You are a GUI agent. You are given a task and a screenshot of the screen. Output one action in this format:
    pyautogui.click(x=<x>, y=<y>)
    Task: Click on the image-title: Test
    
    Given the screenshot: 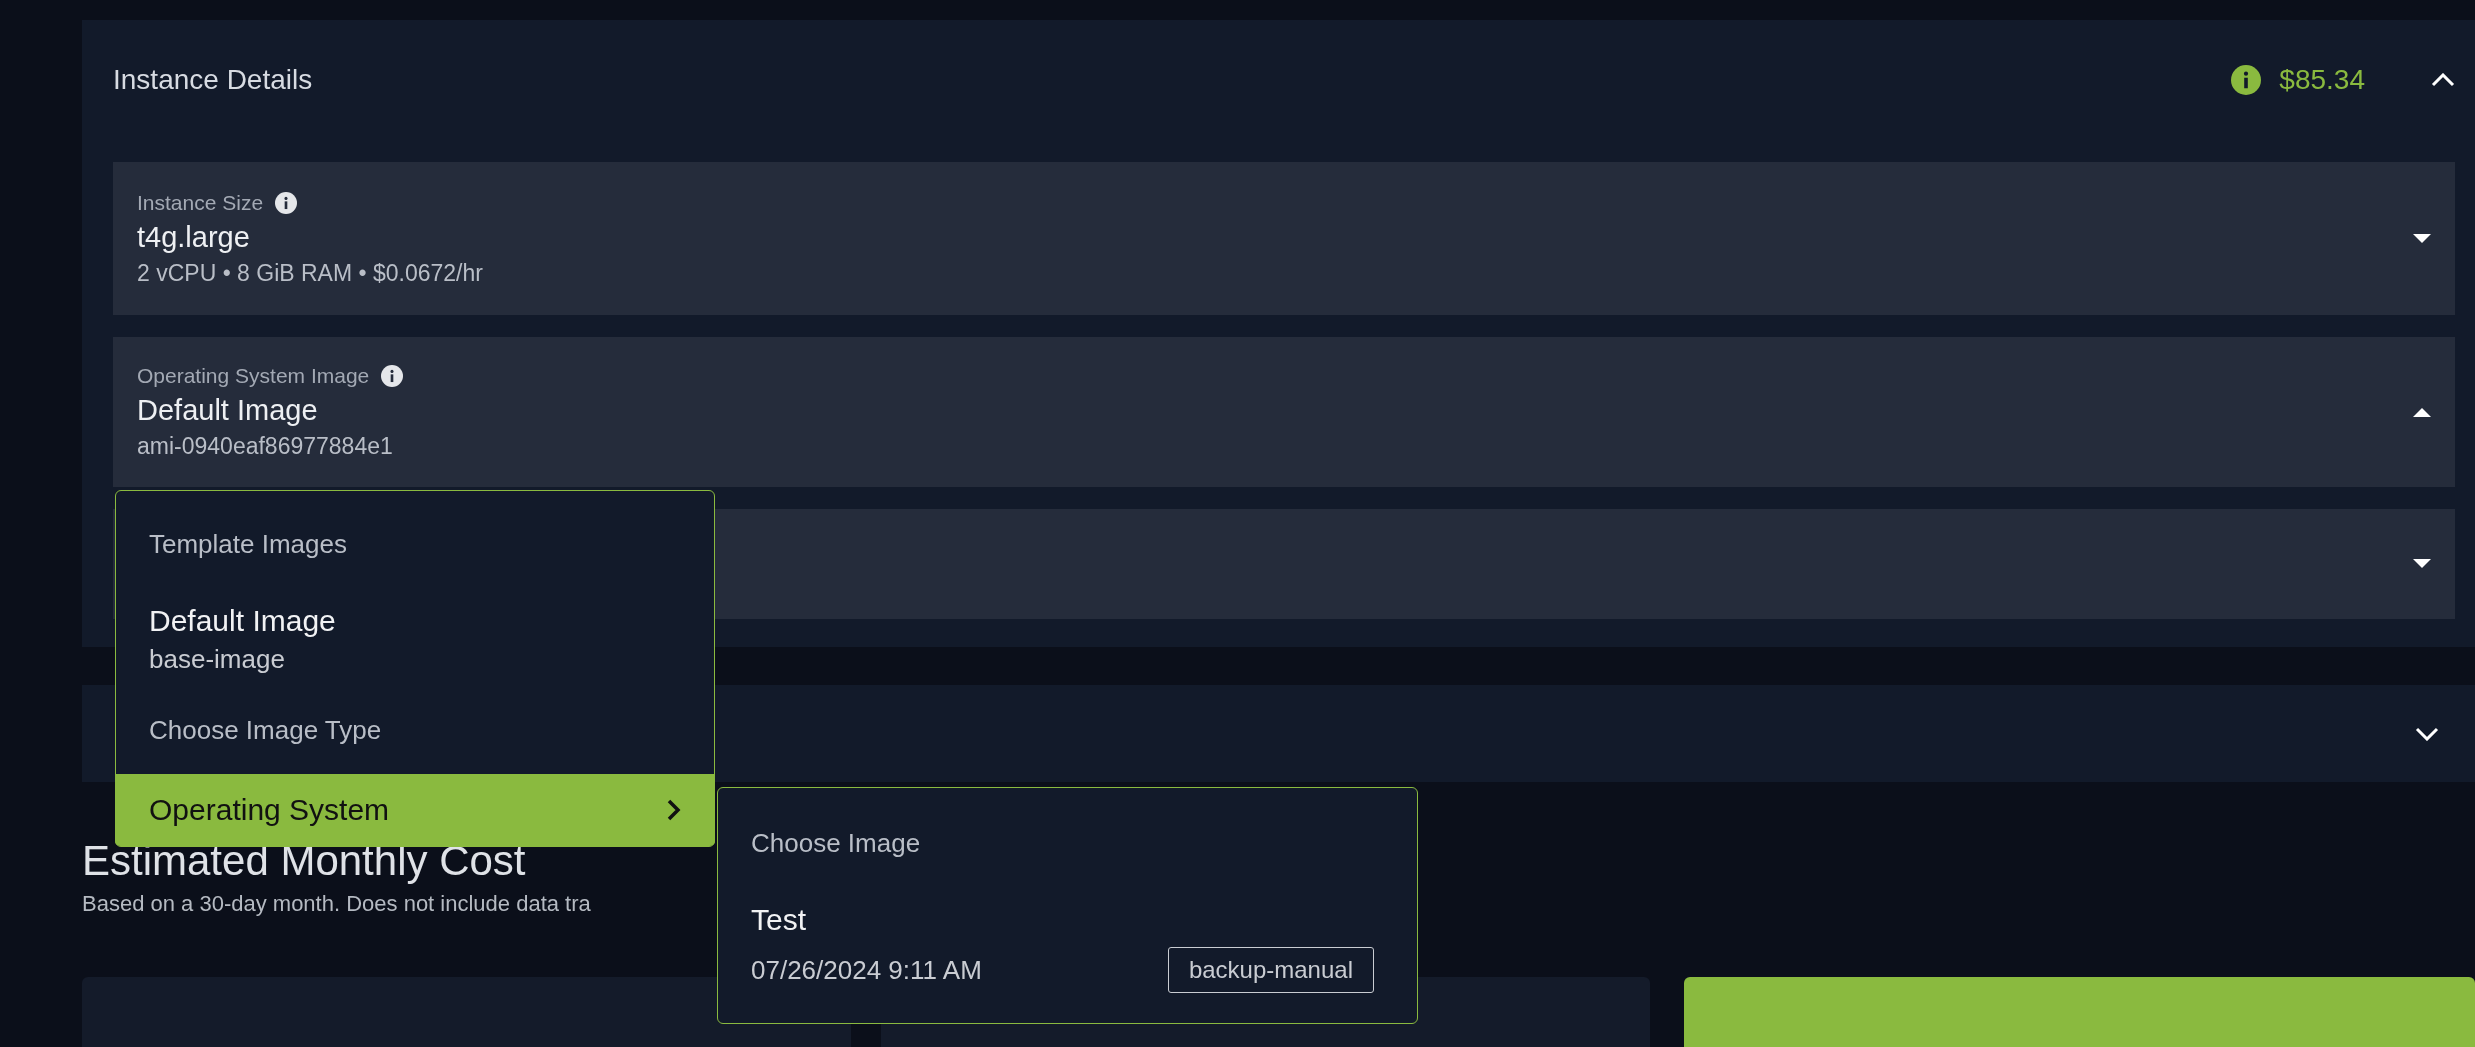 What is the action you would take?
    pyautogui.click(x=1067, y=920)
    